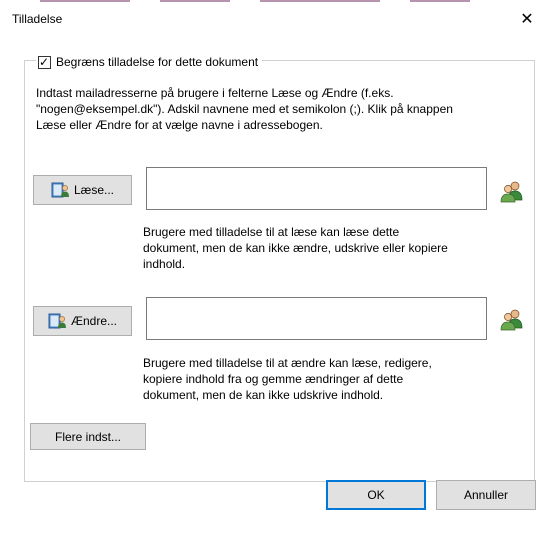 This screenshot has width=549, height=535. Describe the element at coordinates (376, 495) in the screenshot. I see `ok-button: OK` at that location.